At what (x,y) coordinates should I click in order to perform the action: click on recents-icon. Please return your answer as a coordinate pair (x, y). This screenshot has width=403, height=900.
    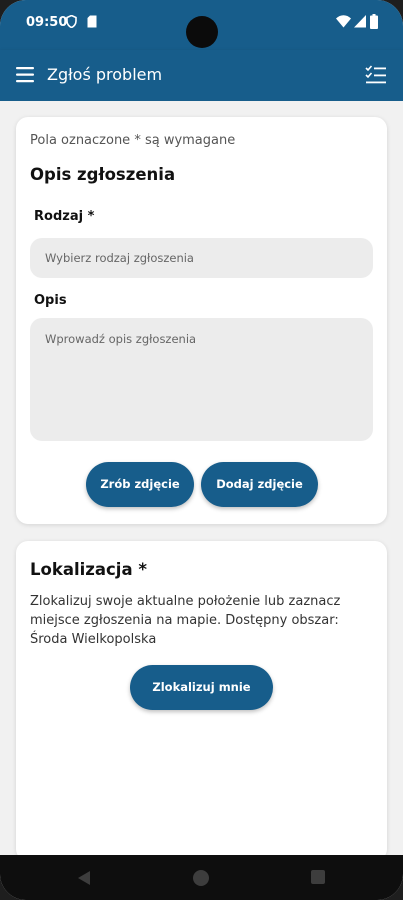
    Looking at the image, I should click on (318, 877).